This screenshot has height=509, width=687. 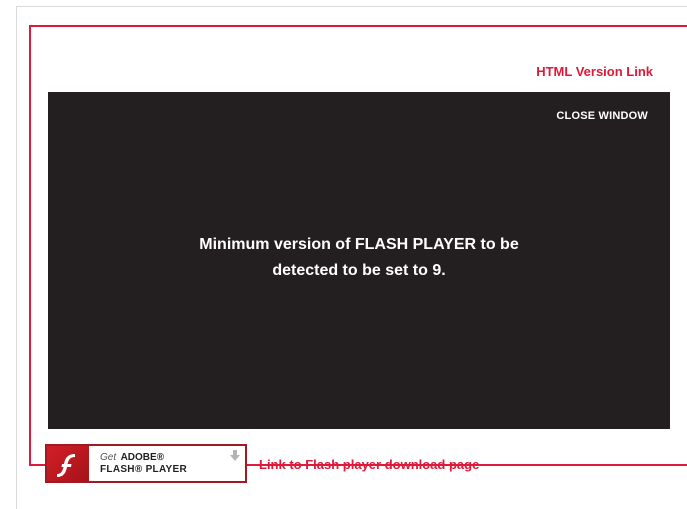 I want to click on flash-download-link: Link to Flash player download page, so click(x=369, y=464).